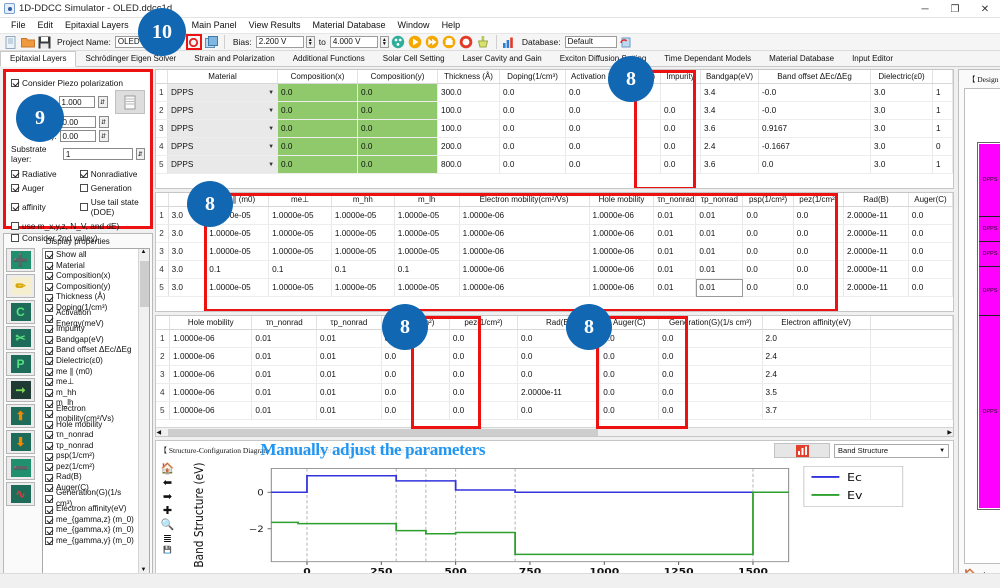  Describe the element at coordinates (20, 312) in the screenshot. I see `copy-layer-button: C` at that location.